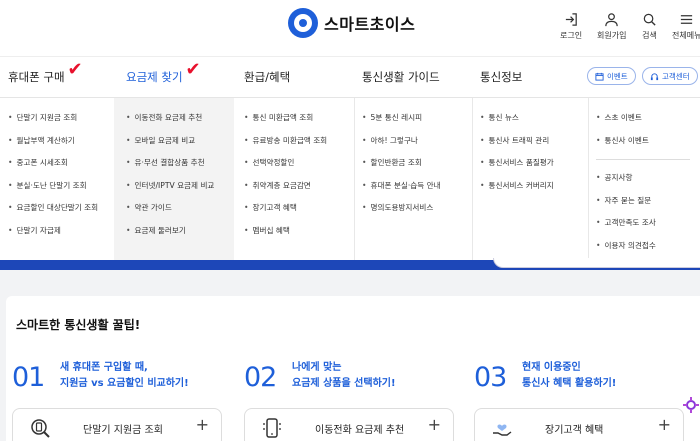 This screenshot has width=700, height=441. What do you see at coordinates (416, 211) in the screenshot?
I see `menu-item: 명의도용방지서비스` at bounding box center [416, 211].